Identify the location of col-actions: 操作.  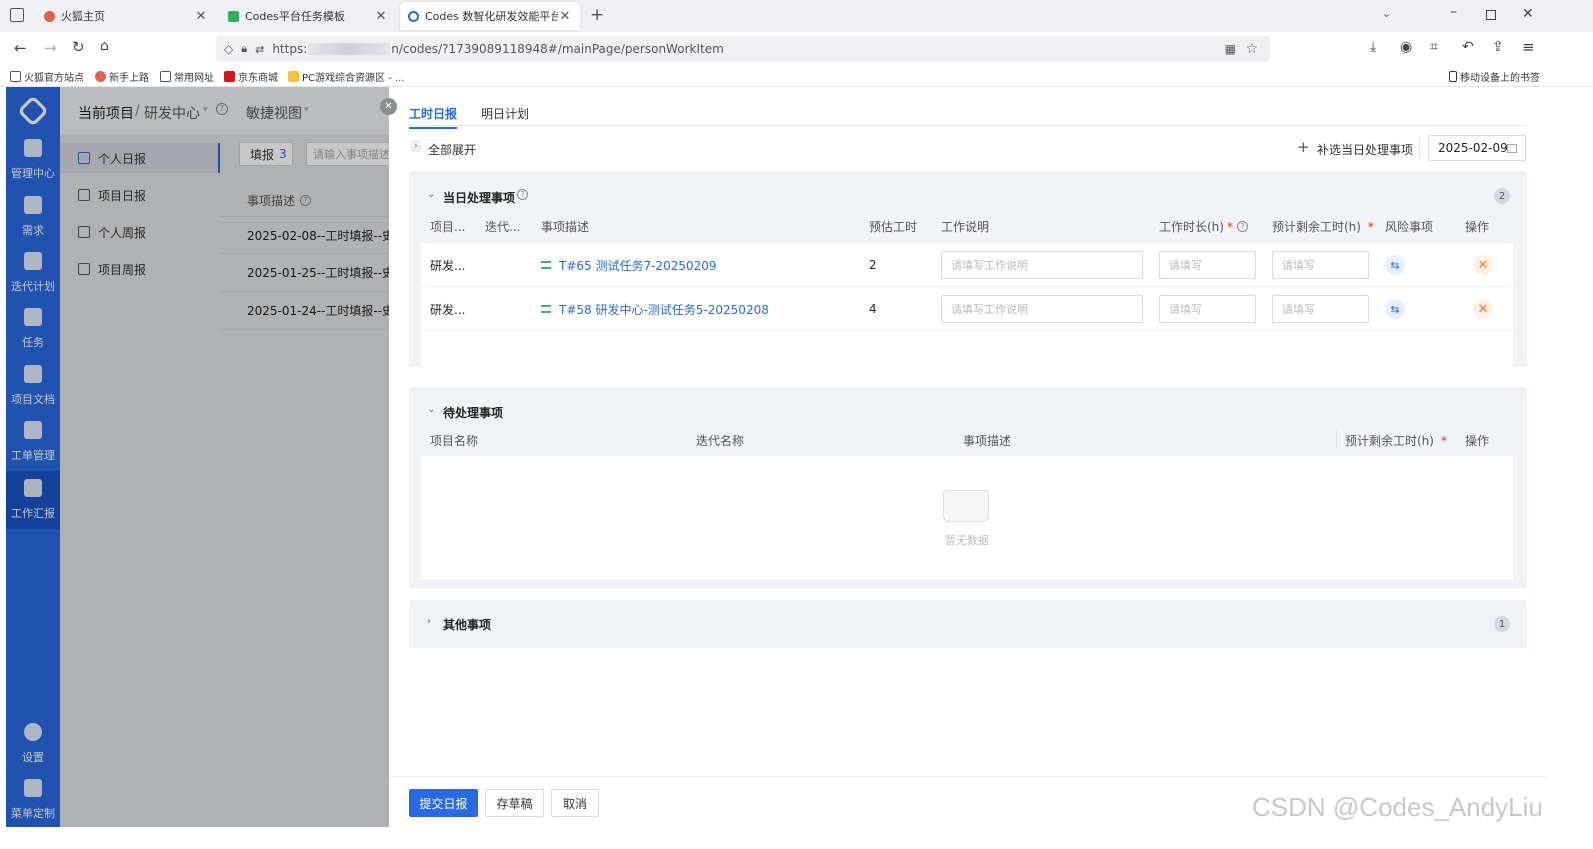
(1477, 227).